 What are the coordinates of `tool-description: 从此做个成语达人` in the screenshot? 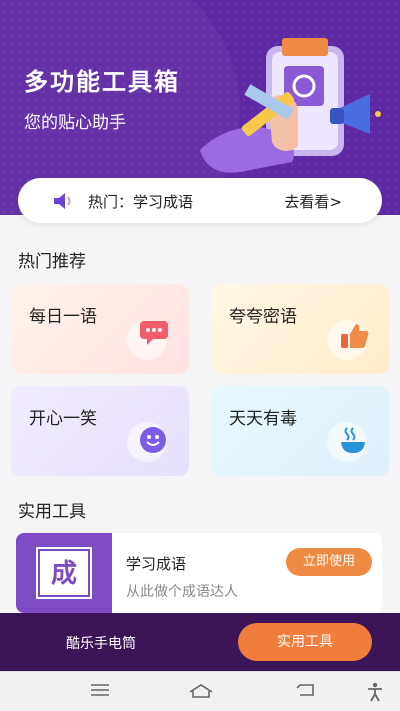 It's located at (182, 592).